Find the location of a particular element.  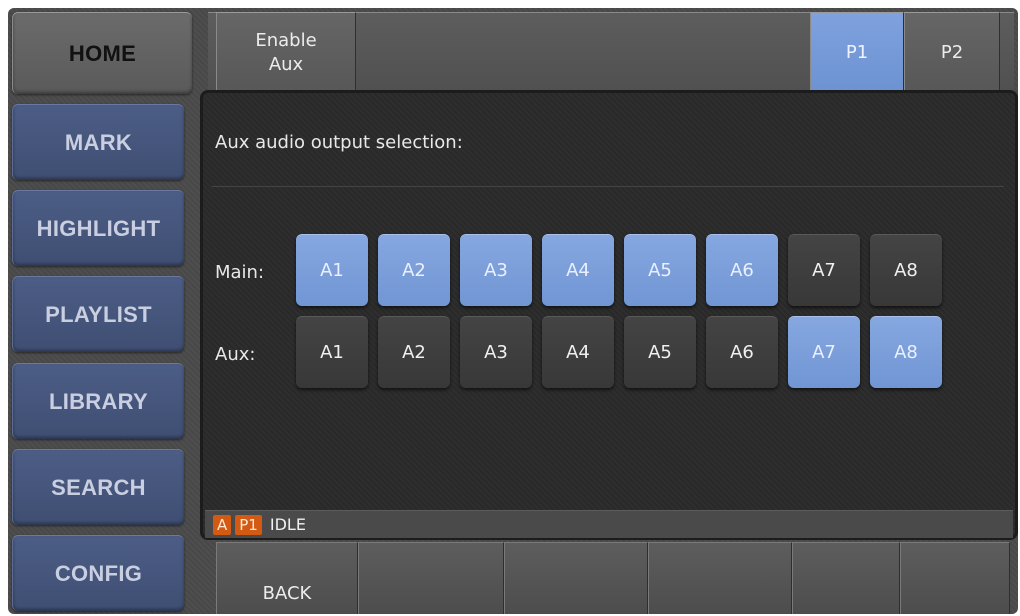

panel-divider is located at coordinates (608, 186).